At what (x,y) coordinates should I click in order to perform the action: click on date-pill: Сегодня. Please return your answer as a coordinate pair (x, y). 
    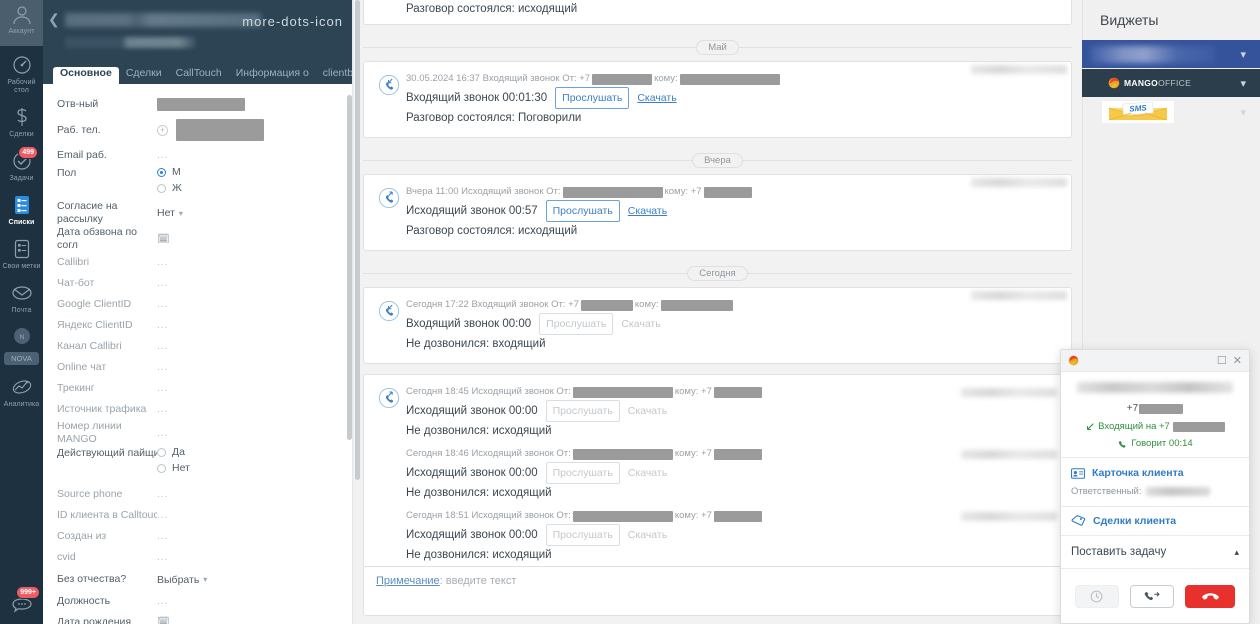
    Looking at the image, I should click on (717, 273).